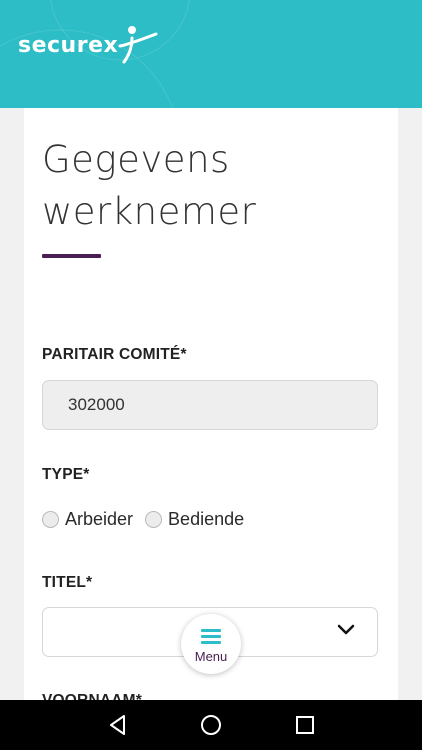 This screenshot has height=750, width=422. What do you see at coordinates (206, 519) in the screenshot?
I see `radio-bediende-label: Bediende` at bounding box center [206, 519].